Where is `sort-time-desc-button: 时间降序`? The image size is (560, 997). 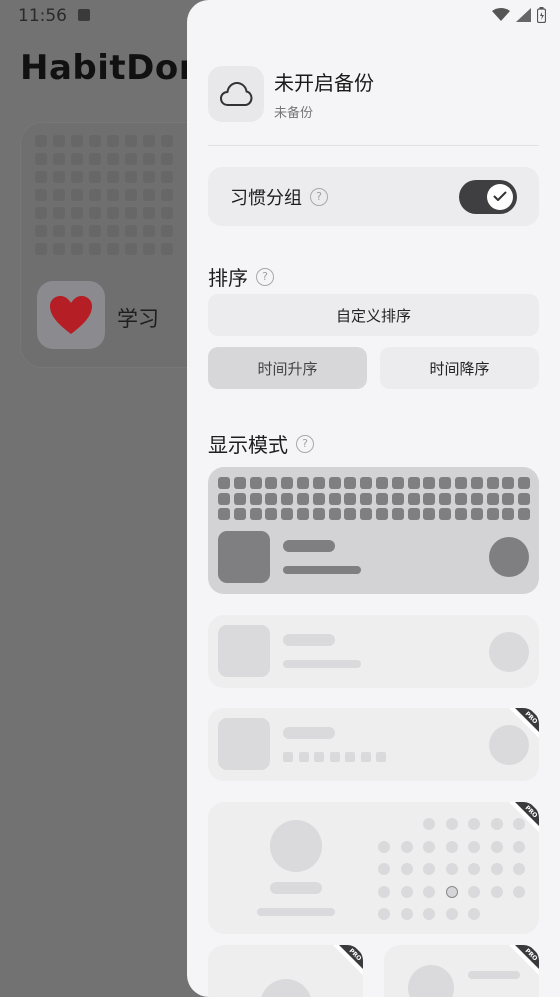
sort-time-desc-button: 时间降序 is located at coordinates (459, 368).